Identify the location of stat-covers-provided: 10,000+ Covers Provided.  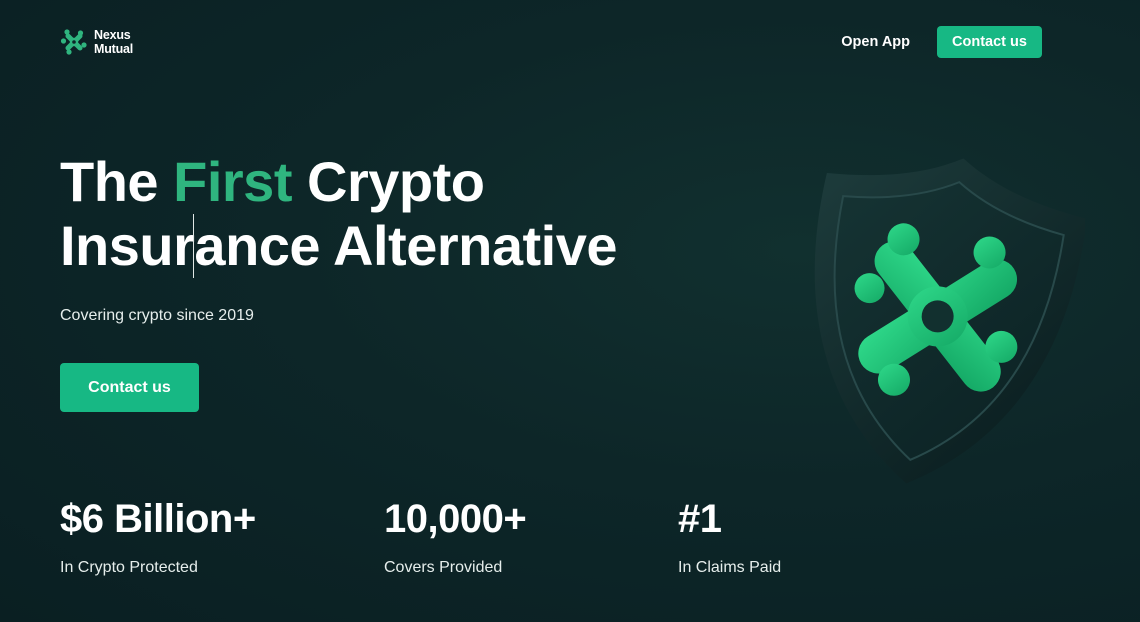
(455, 536).